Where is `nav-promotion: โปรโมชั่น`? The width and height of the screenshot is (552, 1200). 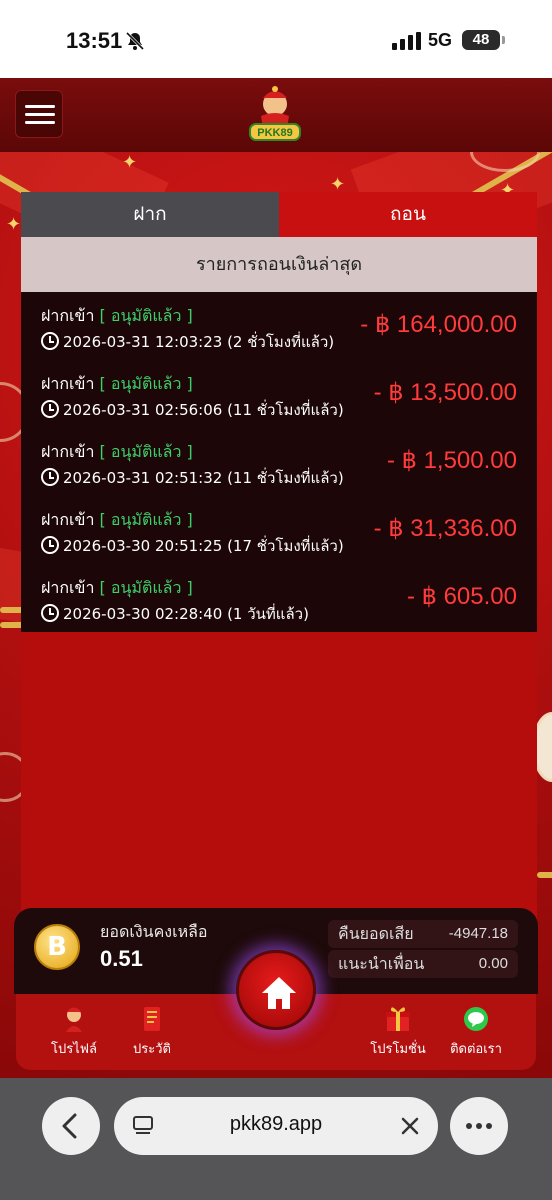
nav-promotion: โปรโมชั่น is located at coordinates (398, 1031).